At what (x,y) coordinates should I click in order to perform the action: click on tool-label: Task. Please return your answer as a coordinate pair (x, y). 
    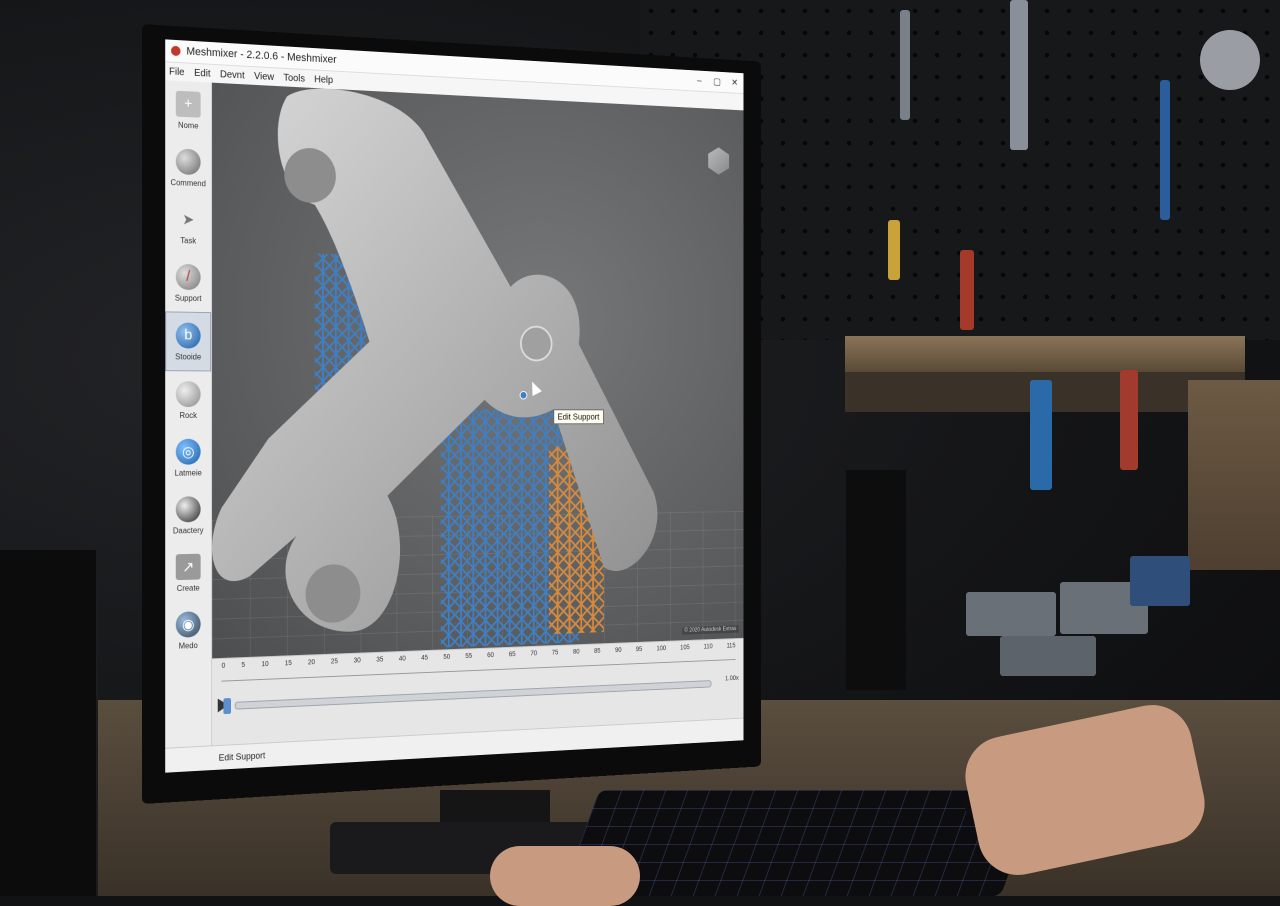
    Looking at the image, I should click on (188, 240).